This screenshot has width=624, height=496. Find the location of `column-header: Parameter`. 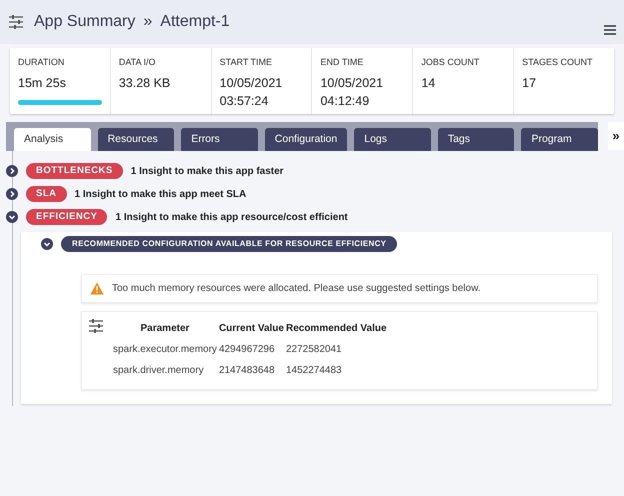

column-header: Parameter is located at coordinates (165, 329).